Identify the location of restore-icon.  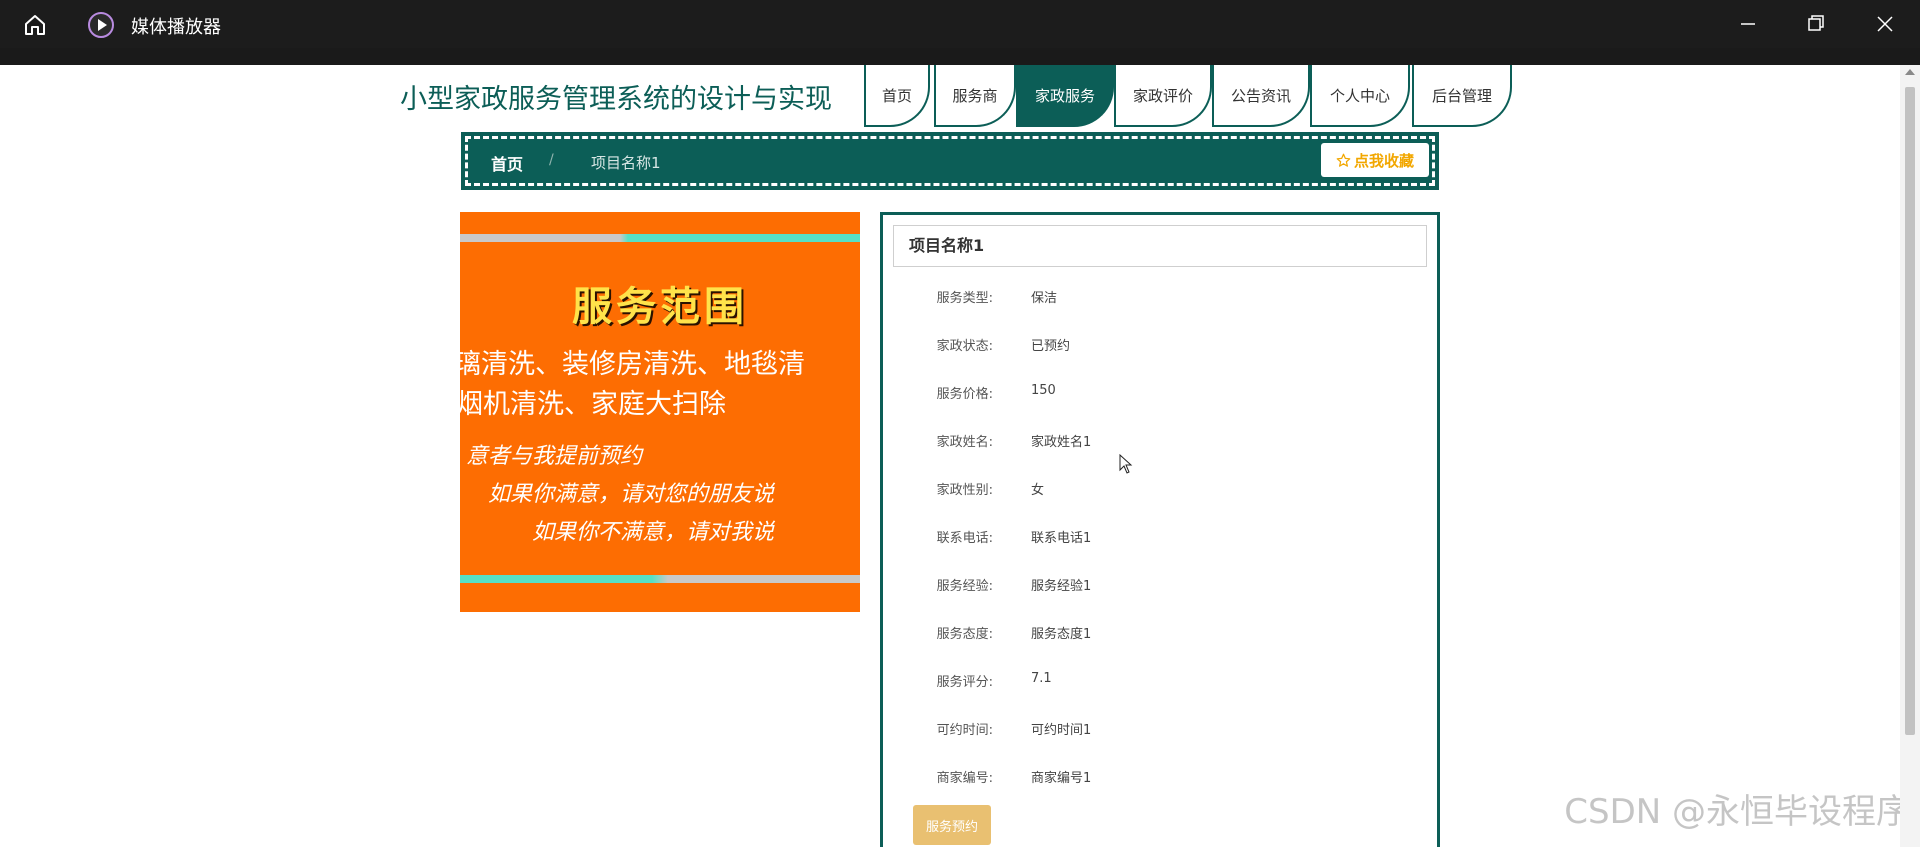
(1815, 24).